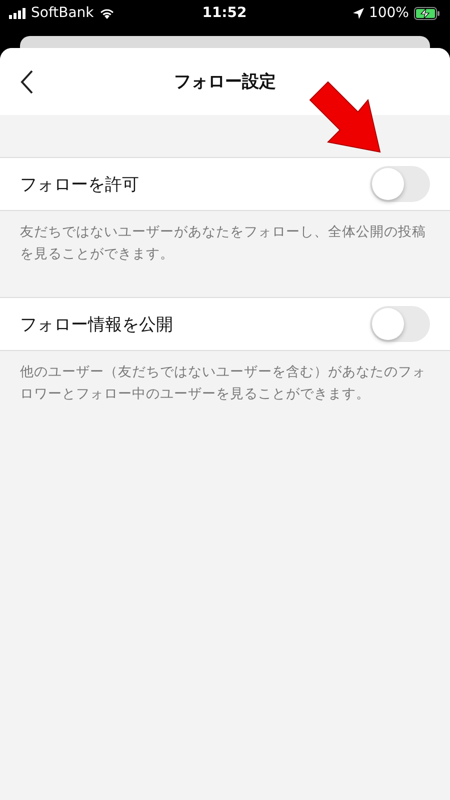 Image resolution: width=450 pixels, height=800 pixels. Describe the element at coordinates (225, 82) in the screenshot. I see `screen-title: フォロー設定` at that location.